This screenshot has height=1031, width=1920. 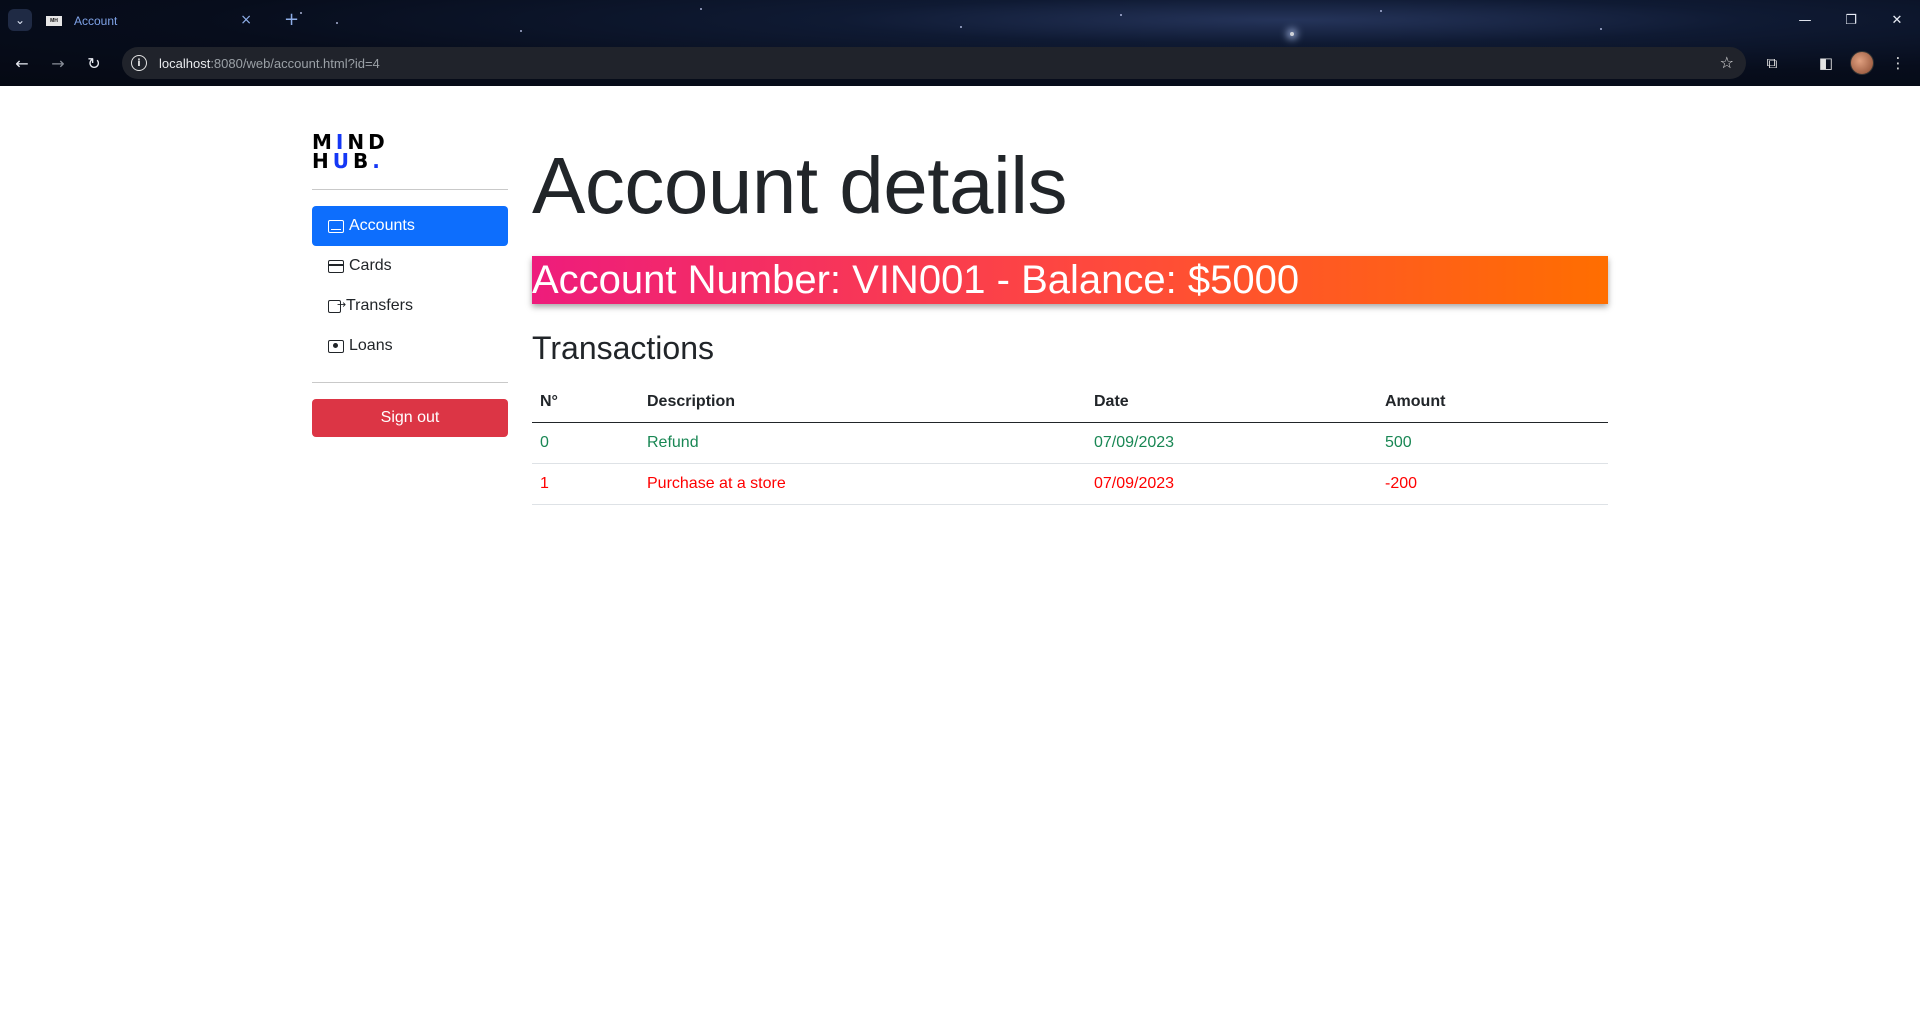 I want to click on sidebar-item-label: Cards, so click(x=370, y=265).